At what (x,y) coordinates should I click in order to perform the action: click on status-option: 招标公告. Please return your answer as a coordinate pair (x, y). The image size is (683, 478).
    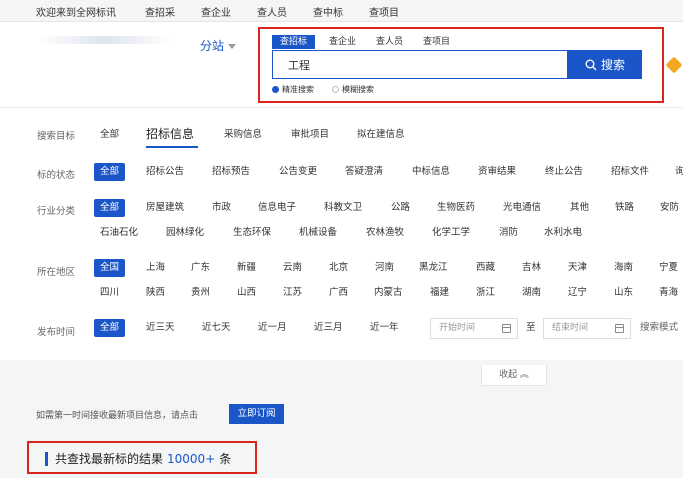
    Looking at the image, I should click on (165, 172).